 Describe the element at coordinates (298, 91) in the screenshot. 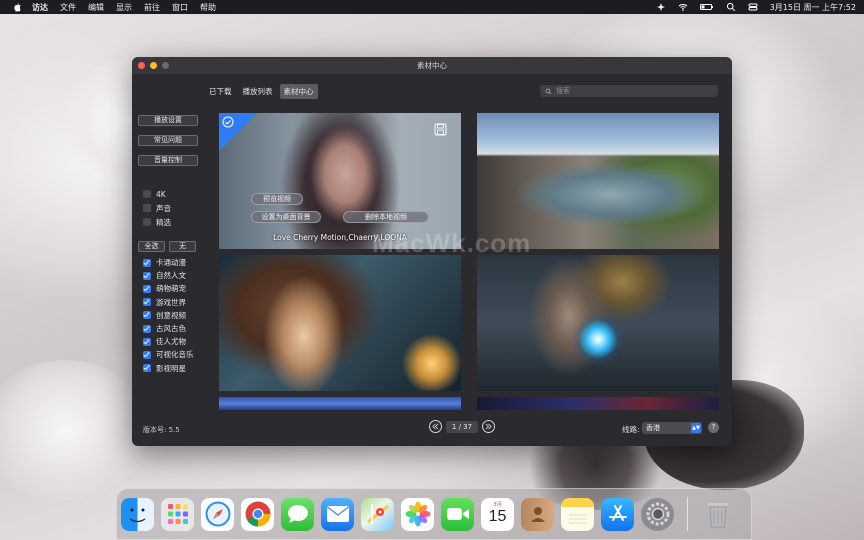

I see `tab-material-center: 素材中心` at that location.